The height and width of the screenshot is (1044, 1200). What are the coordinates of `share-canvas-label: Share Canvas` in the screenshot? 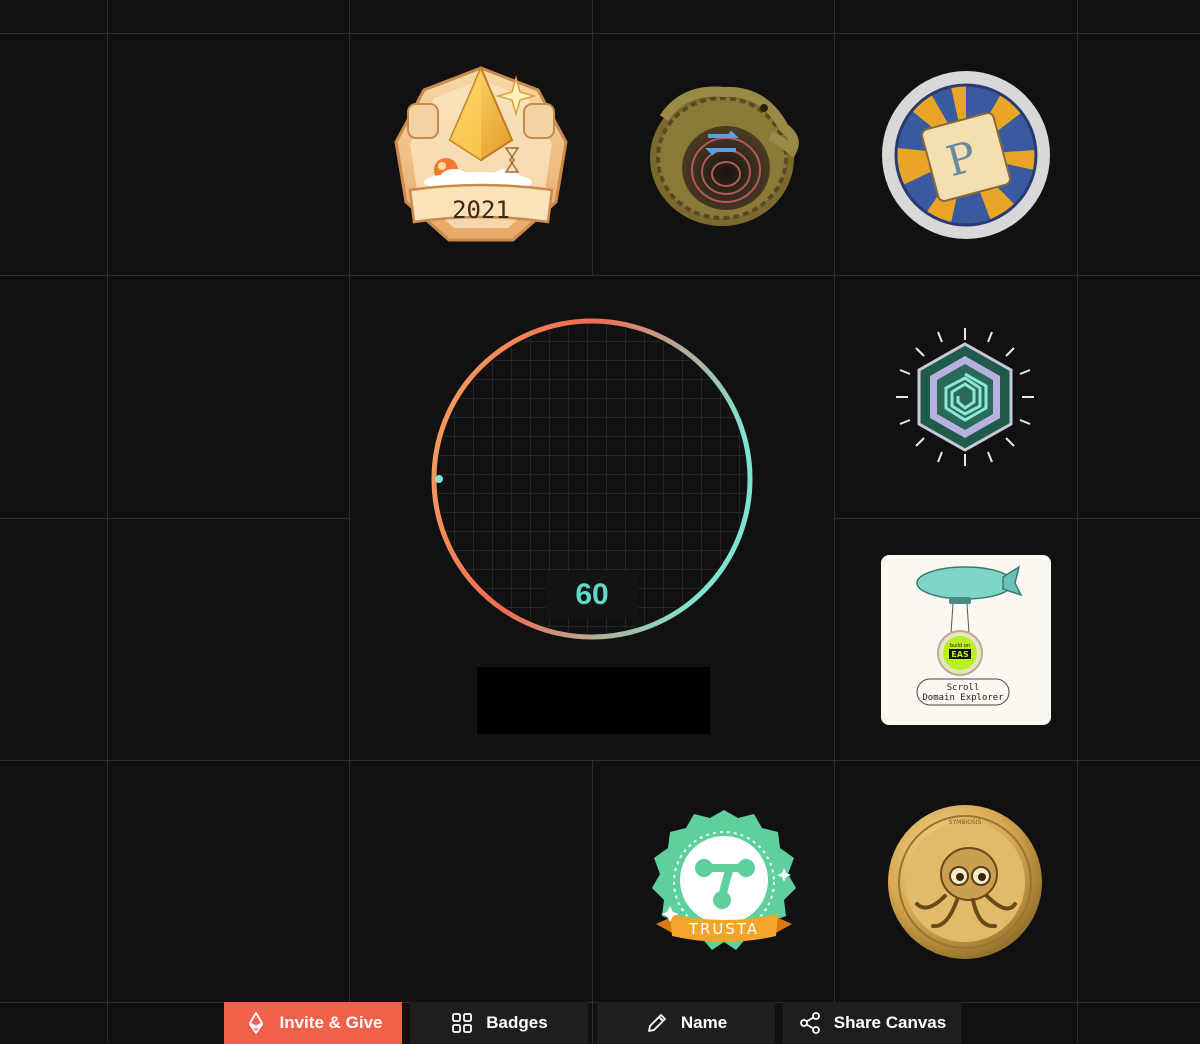 It's located at (890, 1022).